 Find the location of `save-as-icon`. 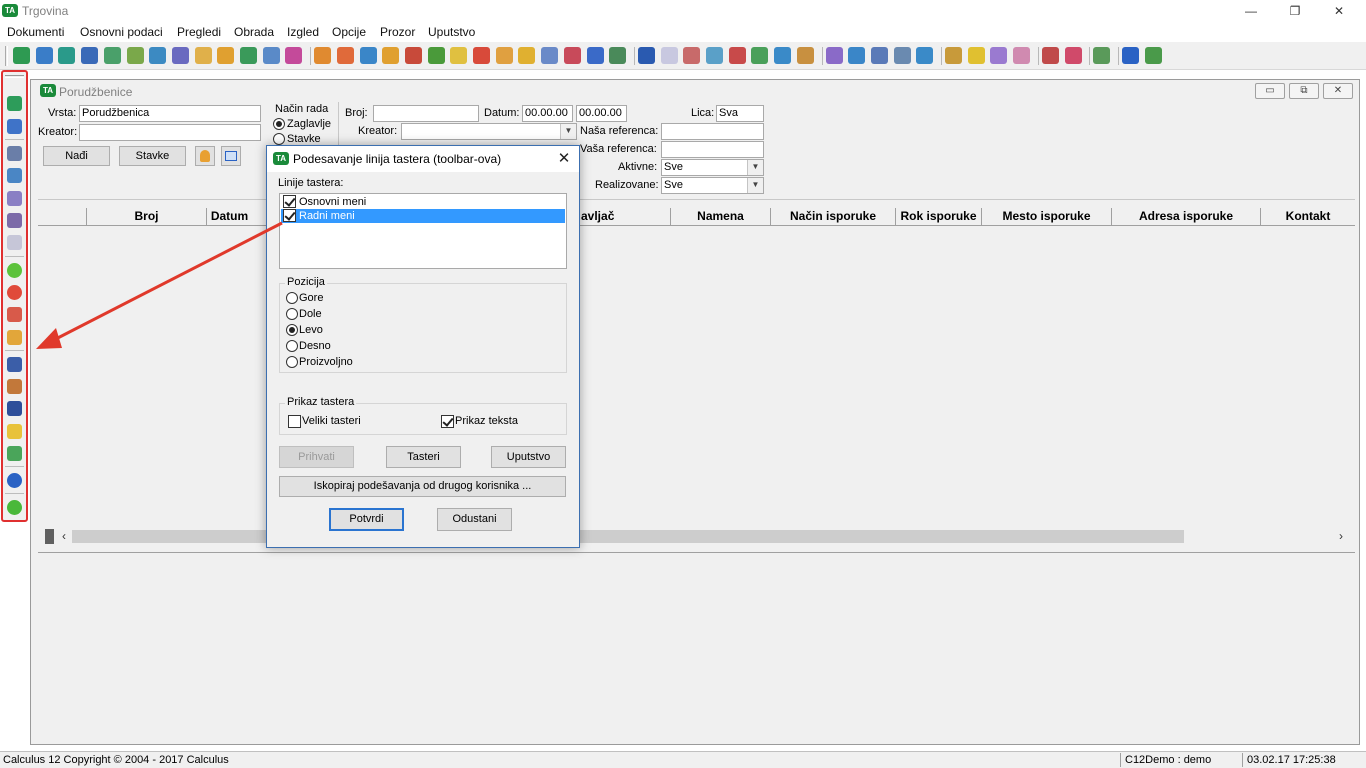

save-as-icon is located at coordinates (14, 126).